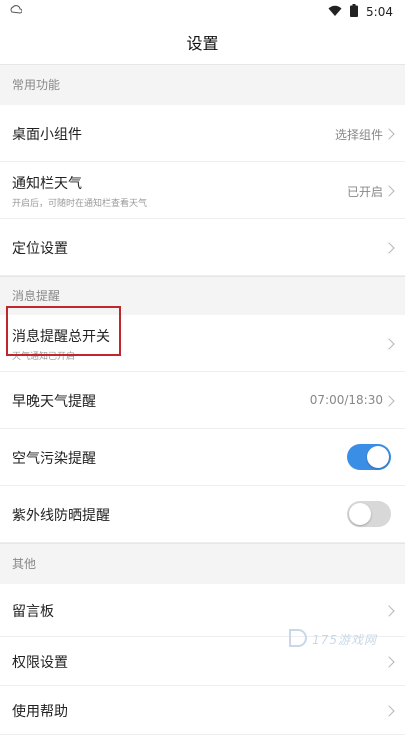  Describe the element at coordinates (40, 712) in the screenshot. I see `row-title: 使用帮助` at that location.